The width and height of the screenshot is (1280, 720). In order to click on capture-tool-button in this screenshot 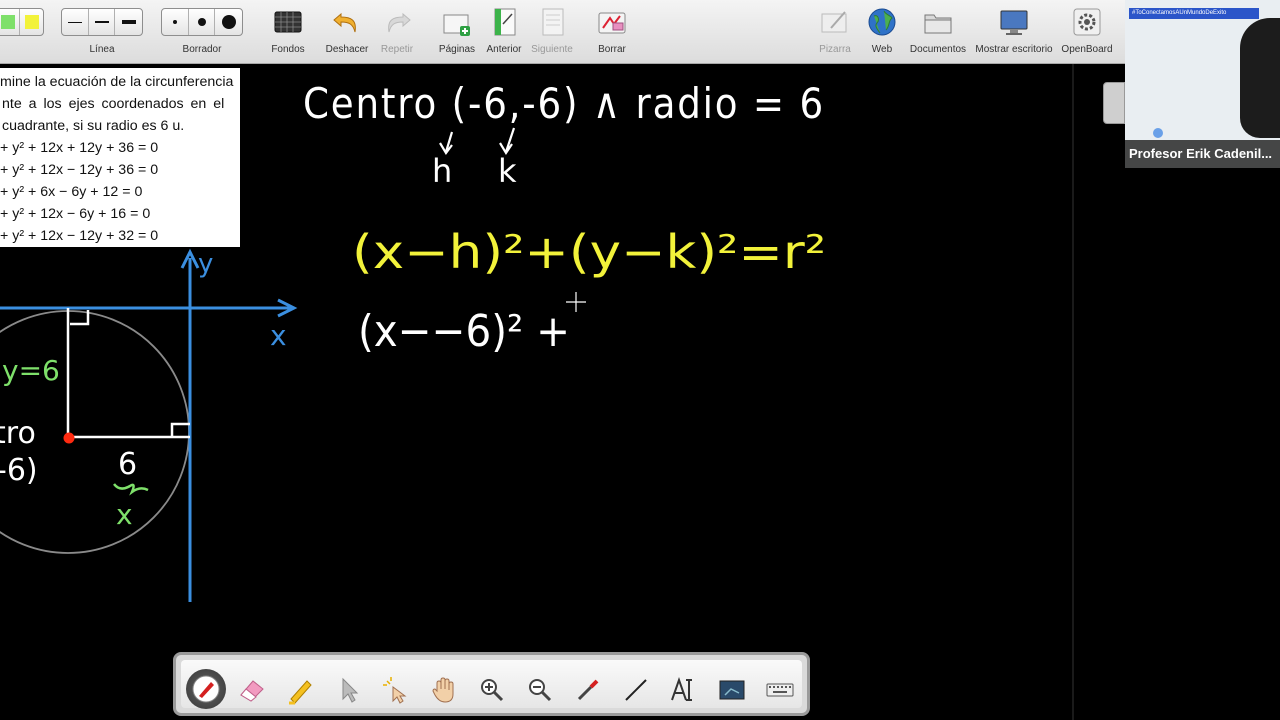, I will do `click(588, 690)`.